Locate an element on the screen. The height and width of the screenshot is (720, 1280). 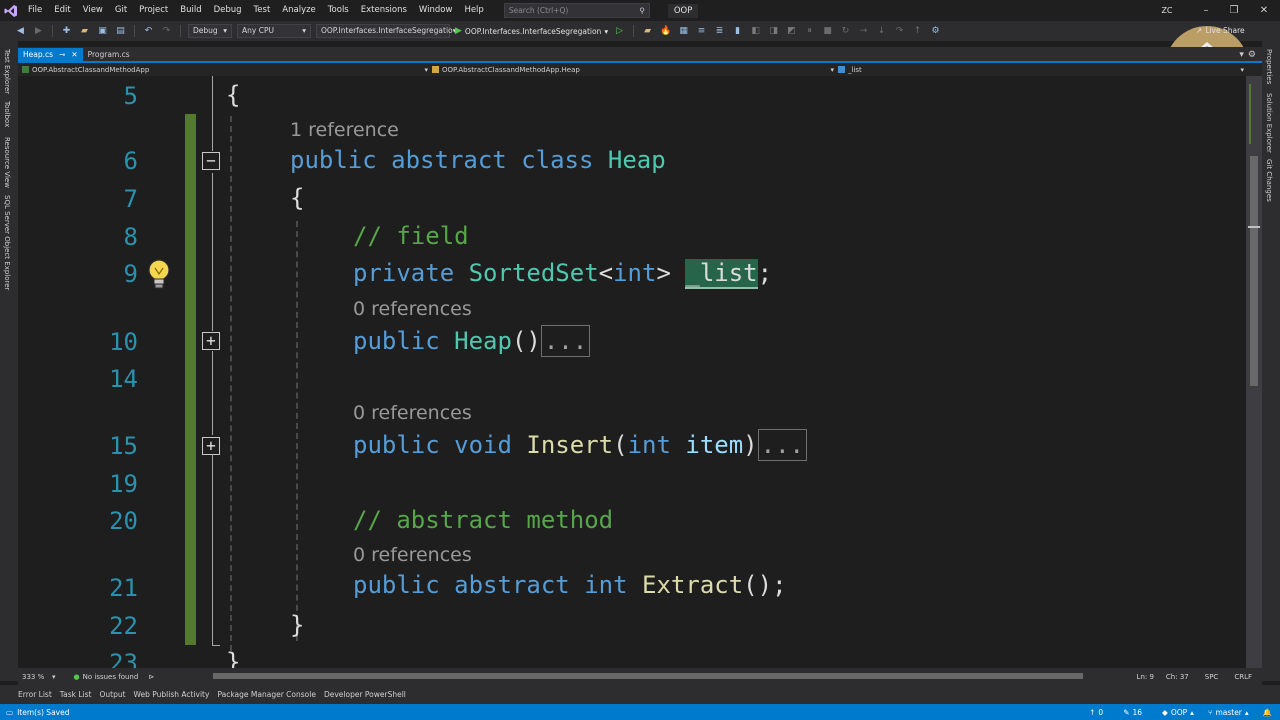
codelens-insert-references: 0 references is located at coordinates (412, 413).